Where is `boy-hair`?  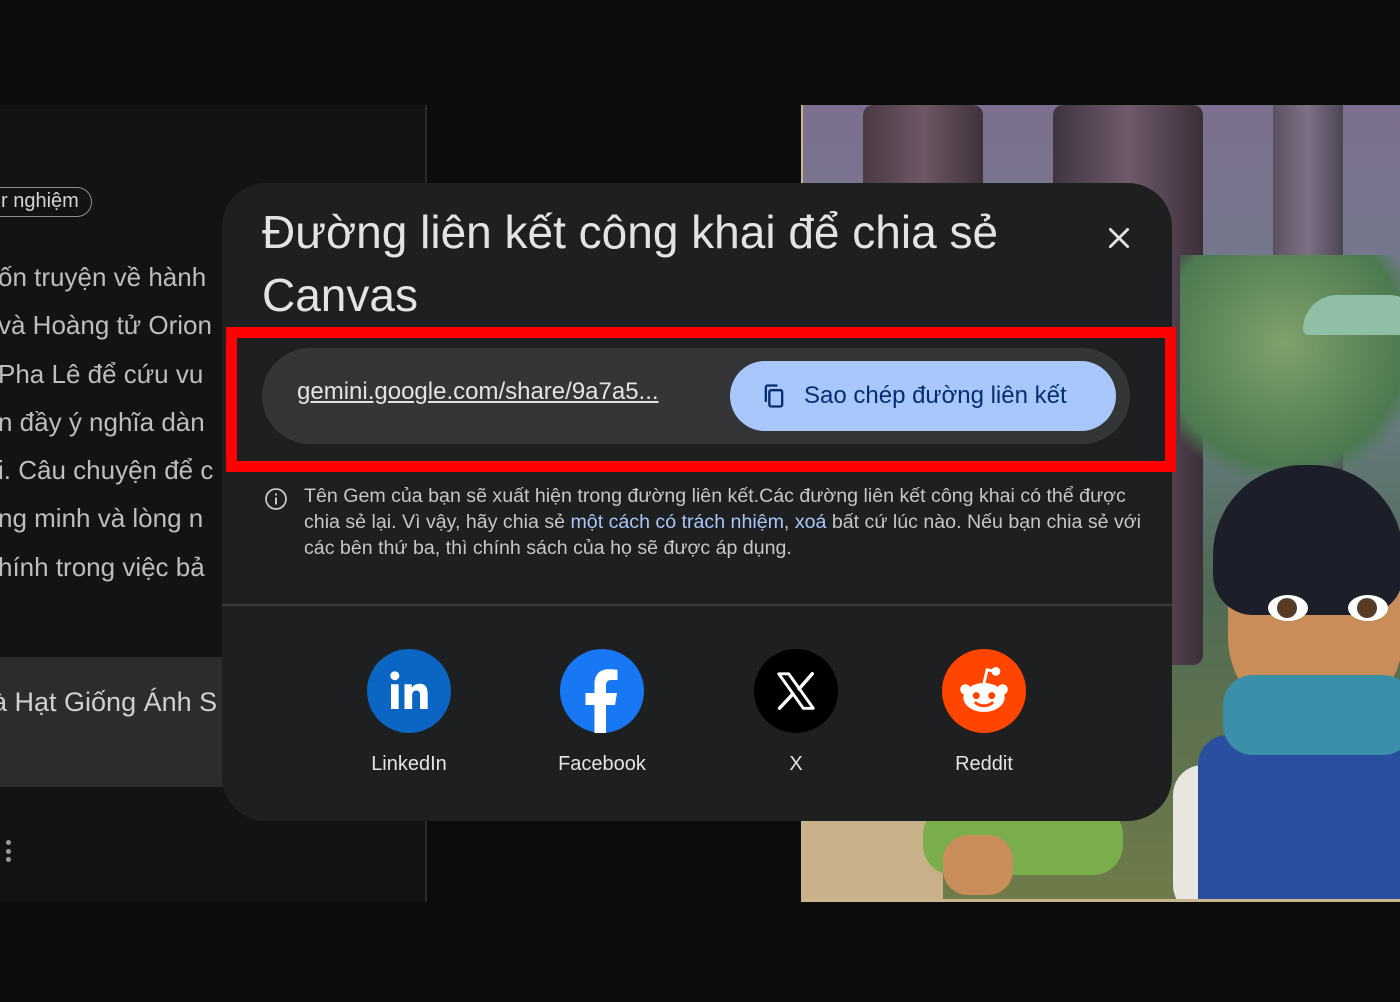
boy-hair is located at coordinates (1306, 540).